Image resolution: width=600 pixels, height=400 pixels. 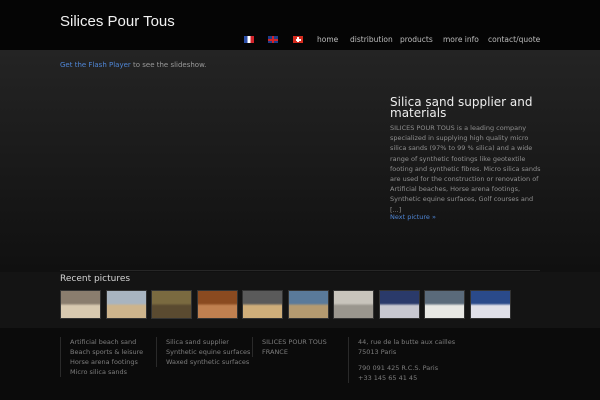 I want to click on nav-products: products, so click(x=416, y=39).